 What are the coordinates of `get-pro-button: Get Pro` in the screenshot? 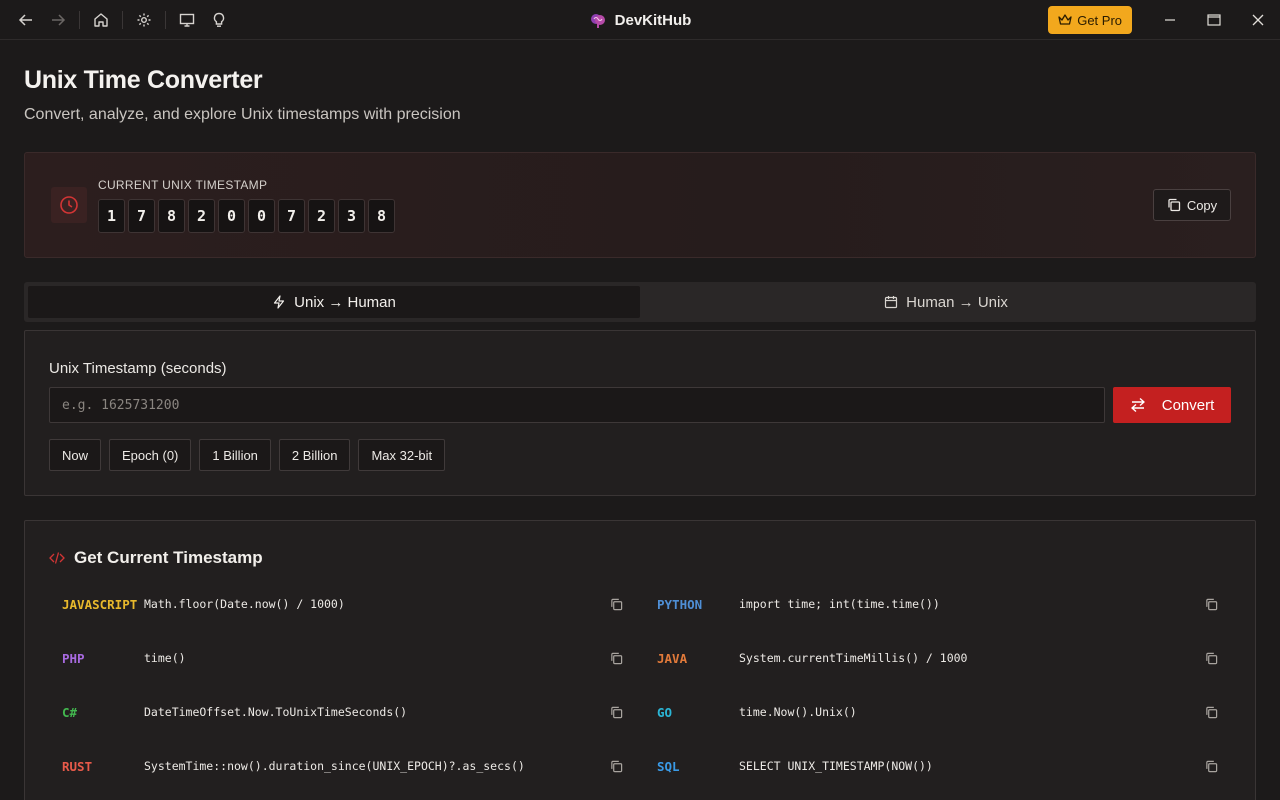 It's located at (1090, 20).